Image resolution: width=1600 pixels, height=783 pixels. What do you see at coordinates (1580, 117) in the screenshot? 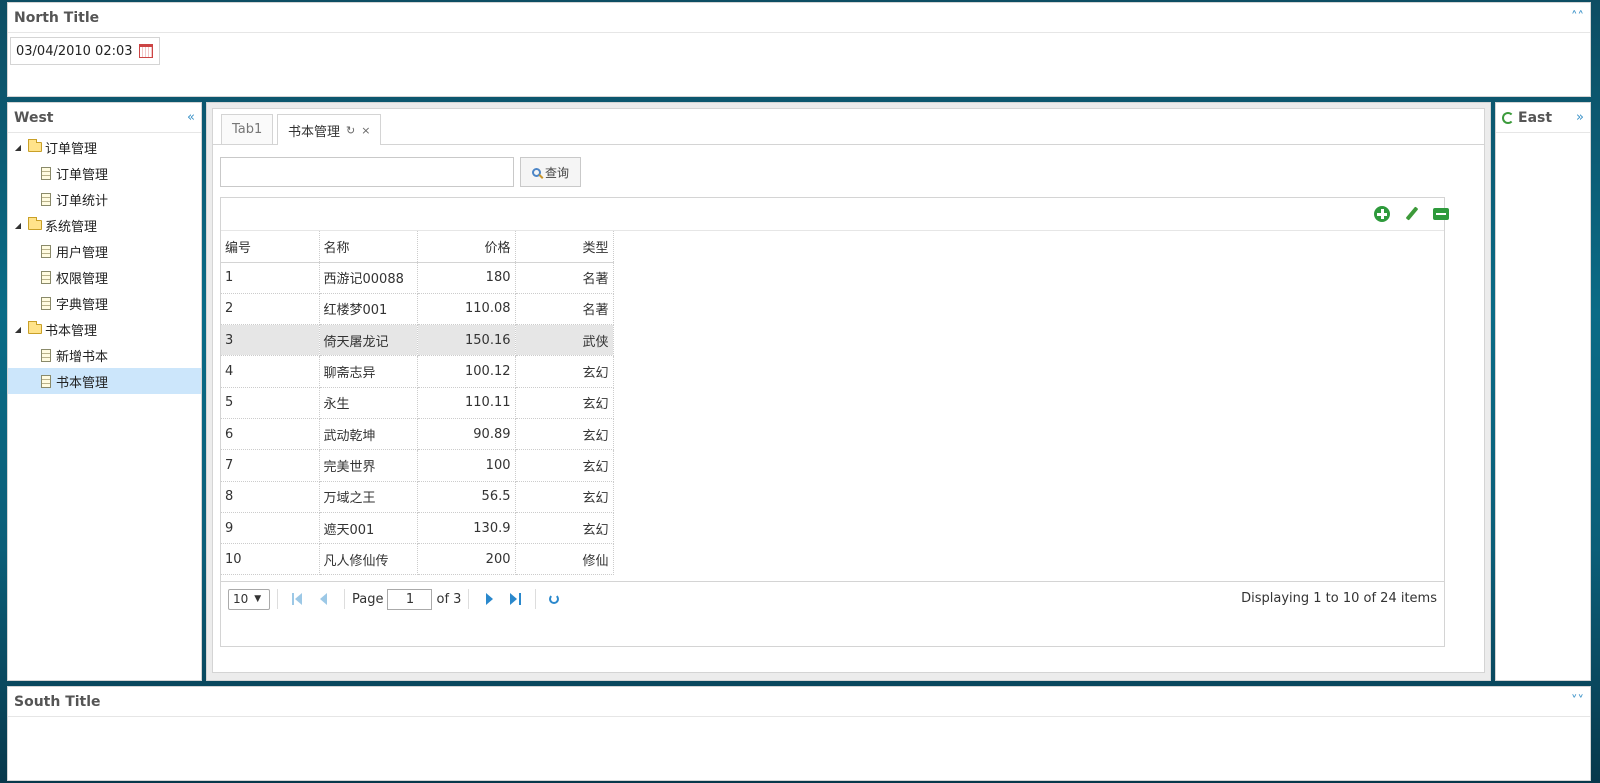
I see `collapse-right-icon: »` at bounding box center [1580, 117].